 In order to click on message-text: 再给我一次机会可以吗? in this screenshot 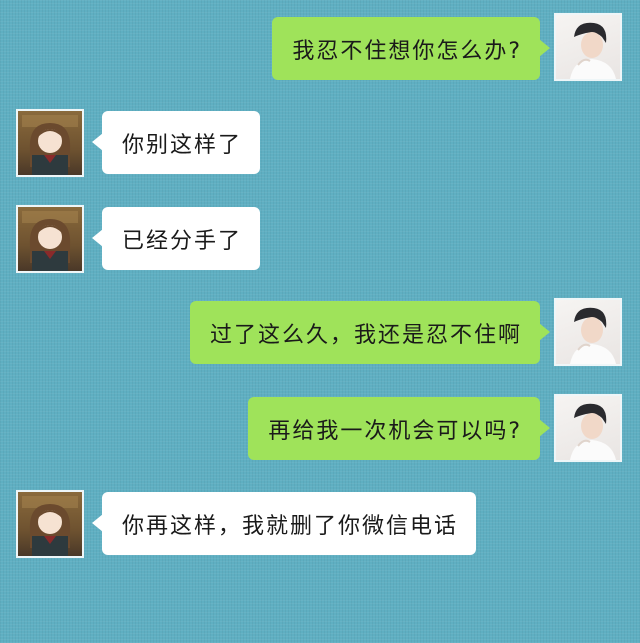, I will do `click(395, 431)`.